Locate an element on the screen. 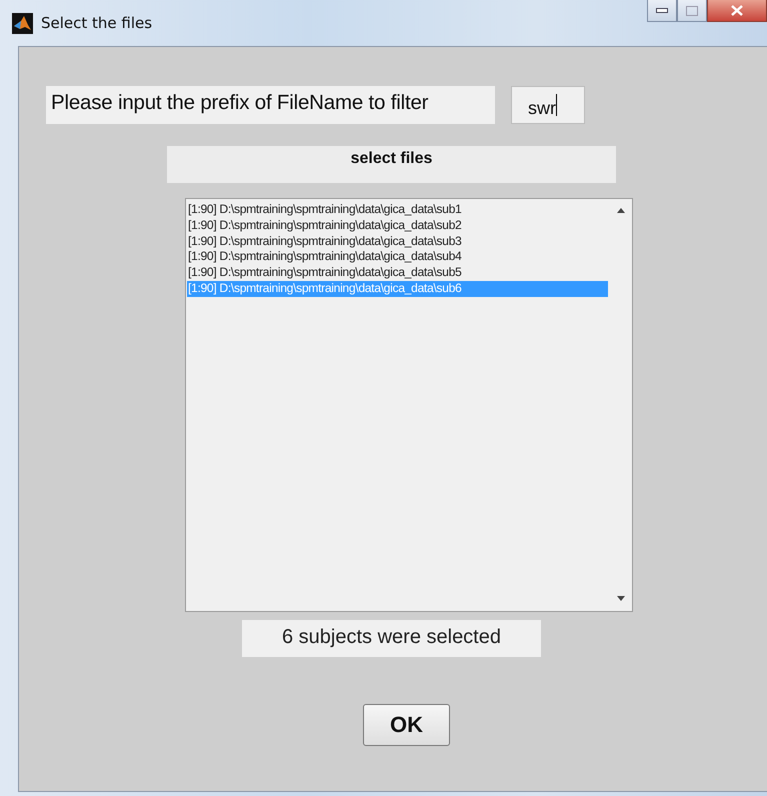 This screenshot has width=767, height=796. close-icon is located at coordinates (737, 10).